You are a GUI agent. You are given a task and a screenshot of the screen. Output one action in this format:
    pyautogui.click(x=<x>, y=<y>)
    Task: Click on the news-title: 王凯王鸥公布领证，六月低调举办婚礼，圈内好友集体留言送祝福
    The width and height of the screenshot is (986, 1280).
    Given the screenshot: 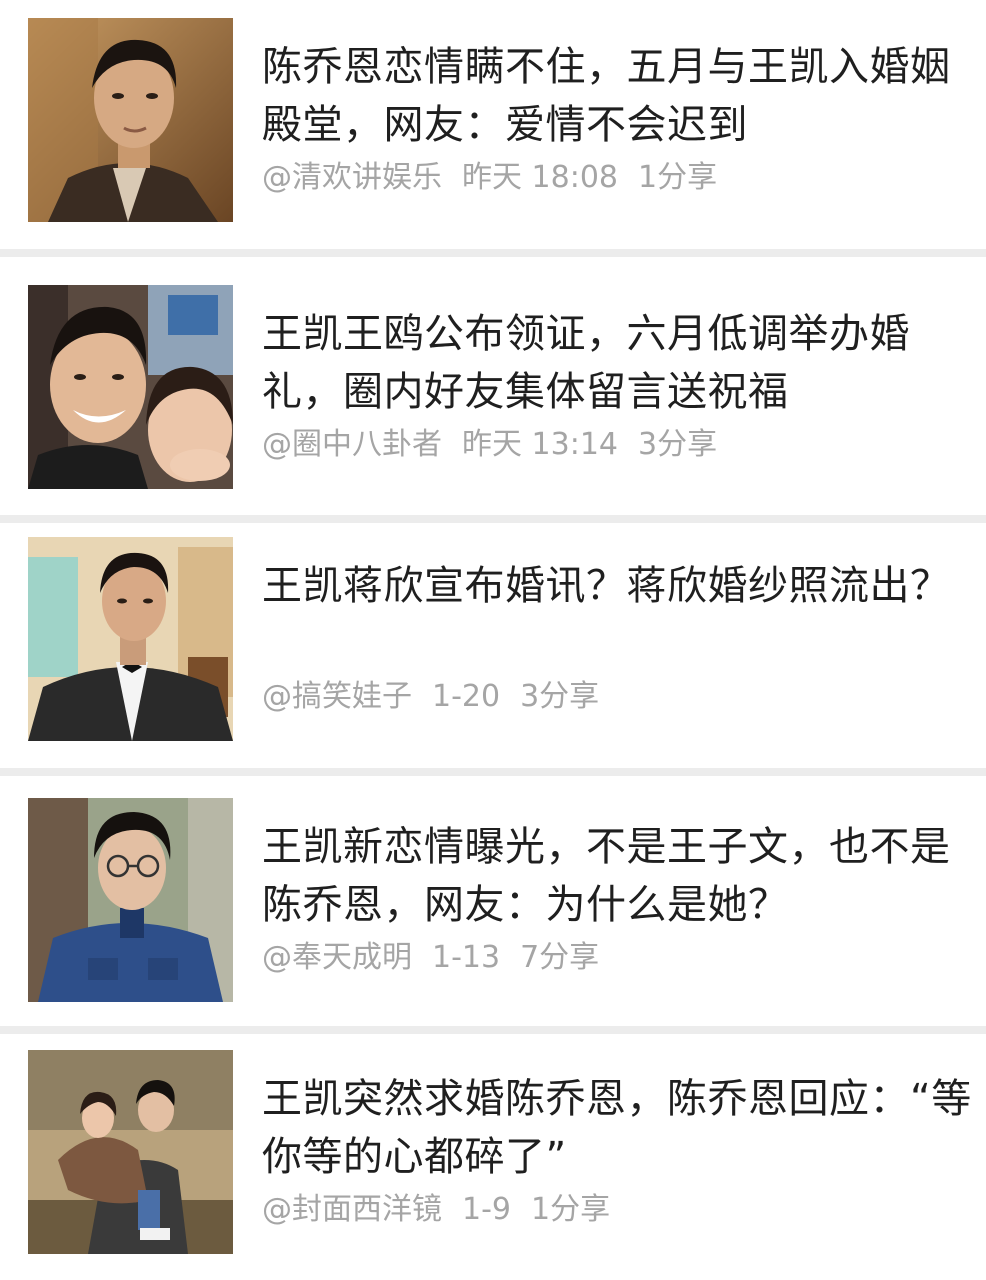 What is the action you would take?
    pyautogui.click(x=618, y=363)
    